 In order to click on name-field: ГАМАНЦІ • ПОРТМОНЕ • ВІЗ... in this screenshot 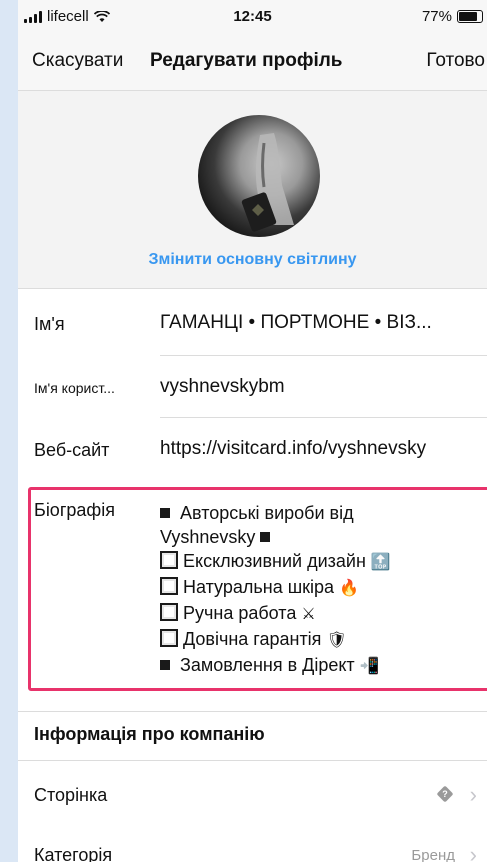, I will do `click(296, 323)`.